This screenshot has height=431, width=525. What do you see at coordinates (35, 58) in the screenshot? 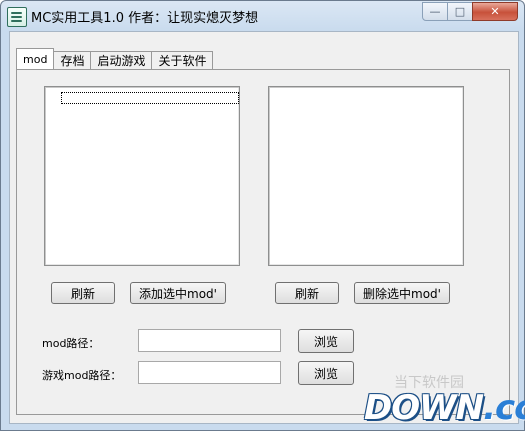
I see `tab-mod: mod` at bounding box center [35, 58].